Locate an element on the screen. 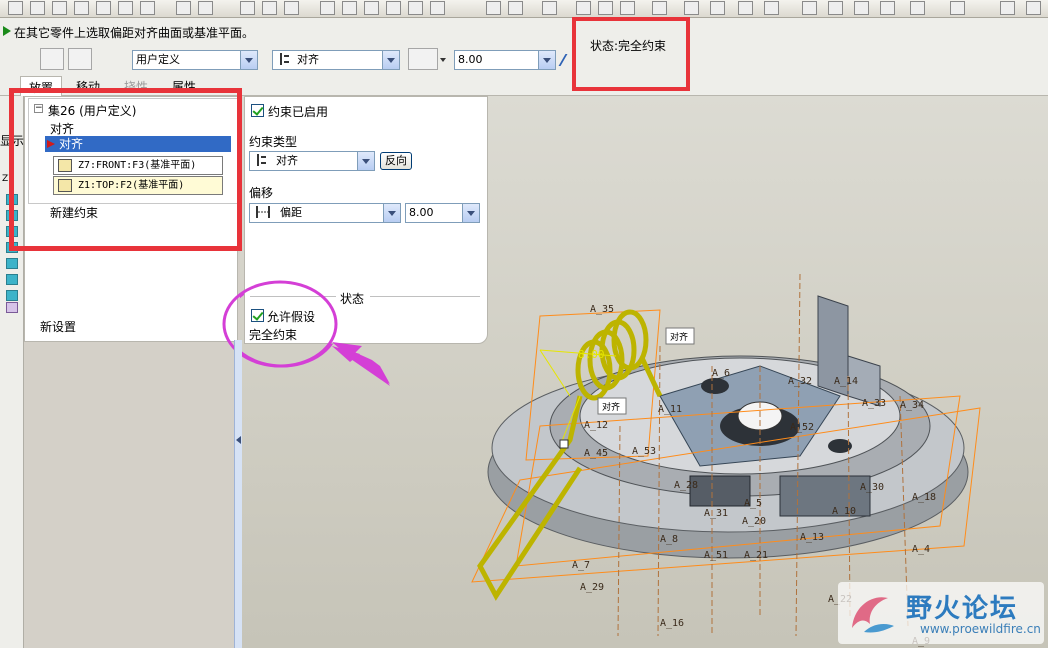  datum-label: A_28 is located at coordinates (686, 485).